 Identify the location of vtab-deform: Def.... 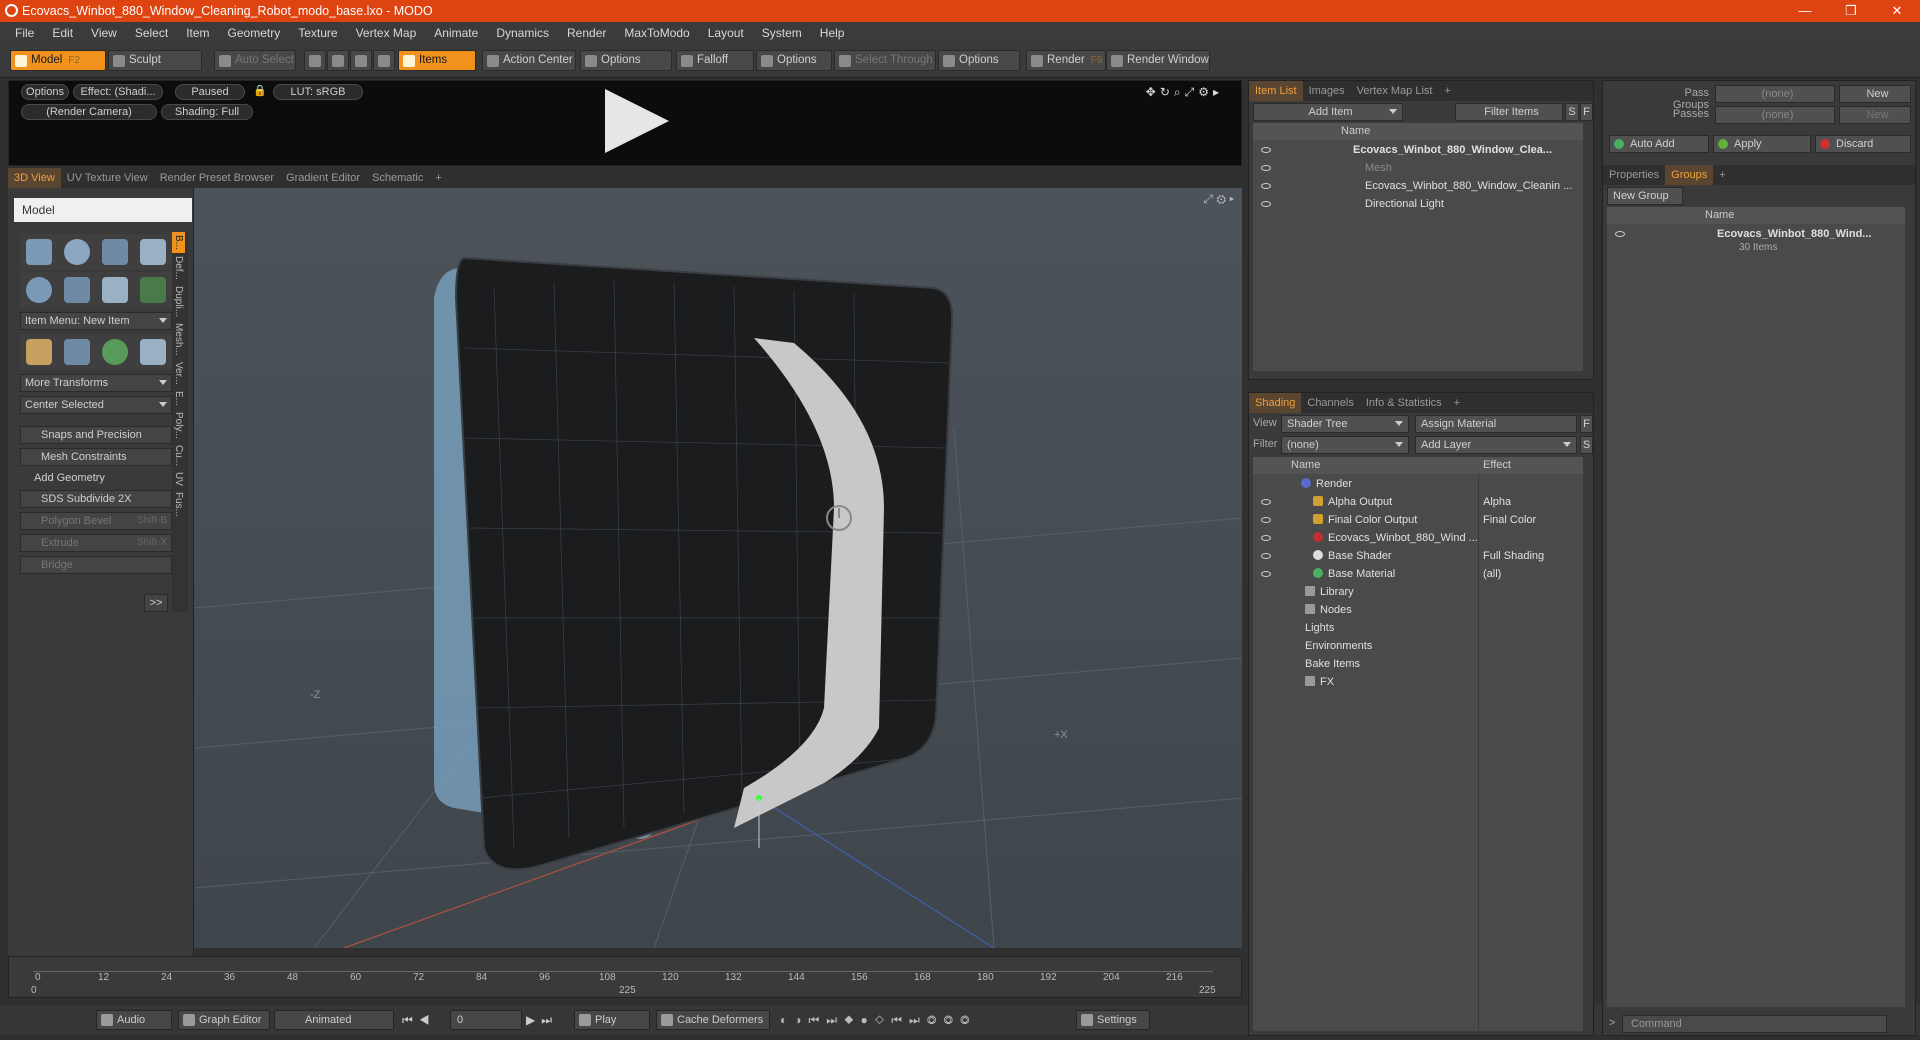
(178, 268).